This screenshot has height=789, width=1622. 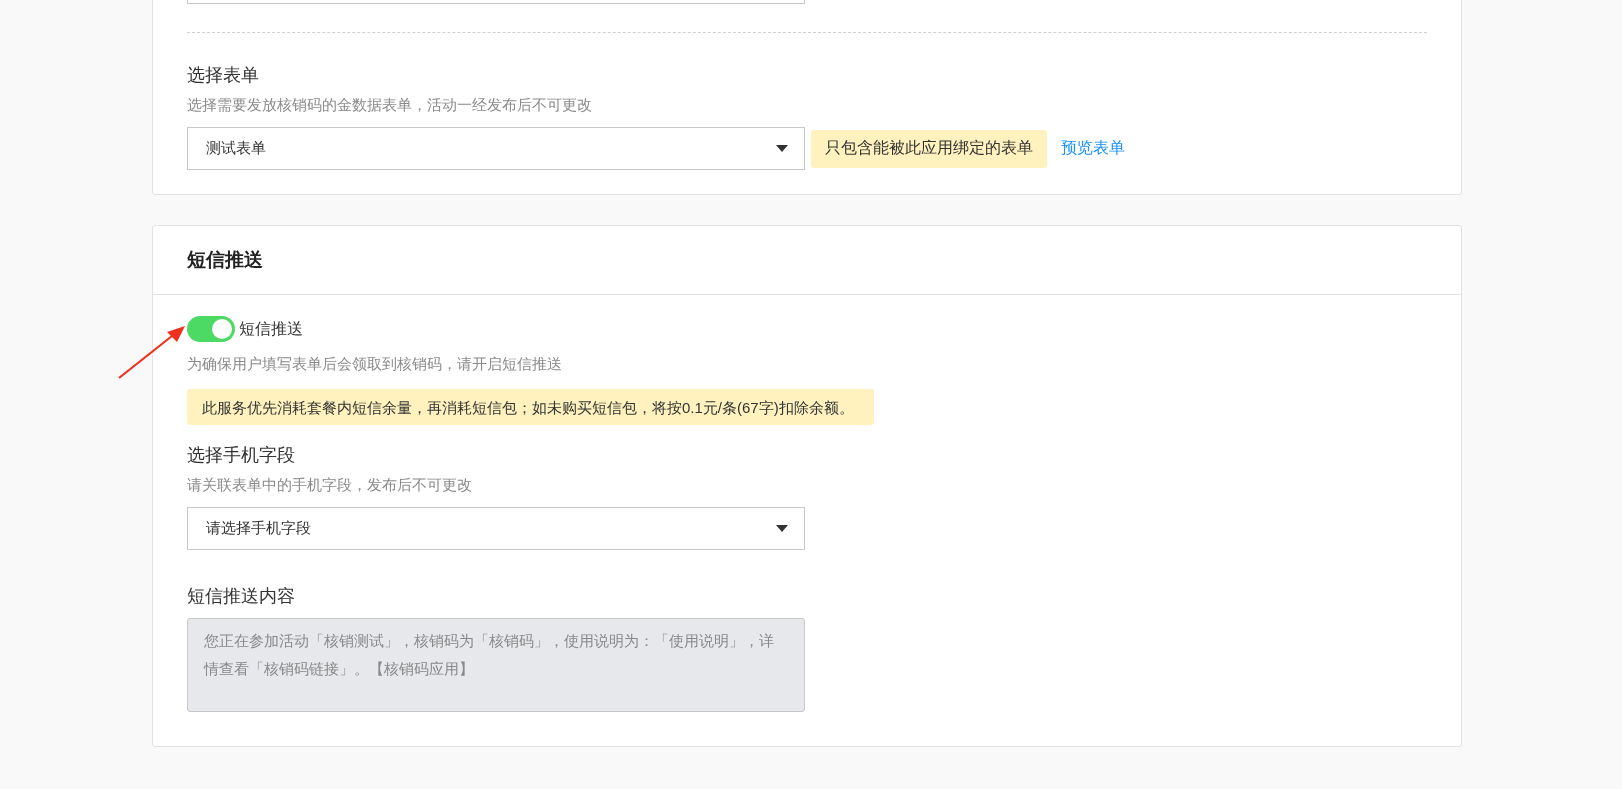 What do you see at coordinates (211, 329) in the screenshot?
I see `toggle-switch` at bounding box center [211, 329].